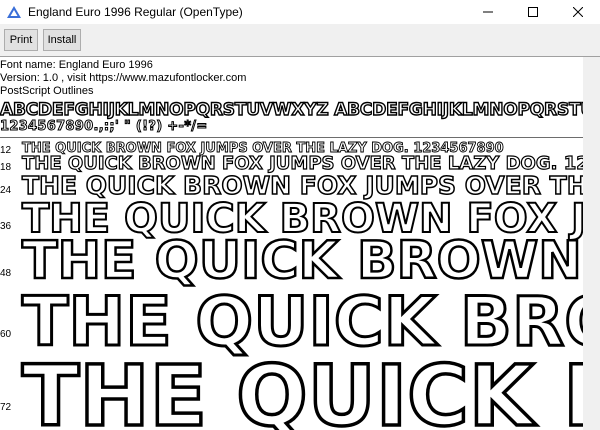 The height and width of the screenshot is (430, 600). Describe the element at coordinates (14, 12) in the screenshot. I see `font-viewer-app-icon` at that location.